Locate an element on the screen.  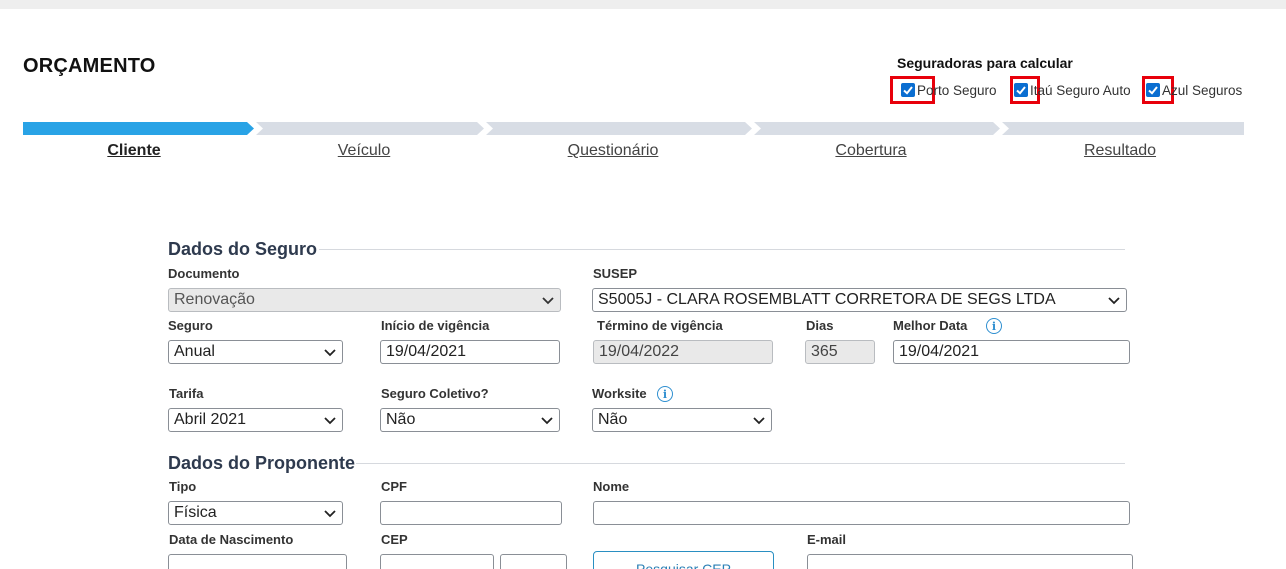
insurer-label: Azul Seguros is located at coordinates (1202, 90).